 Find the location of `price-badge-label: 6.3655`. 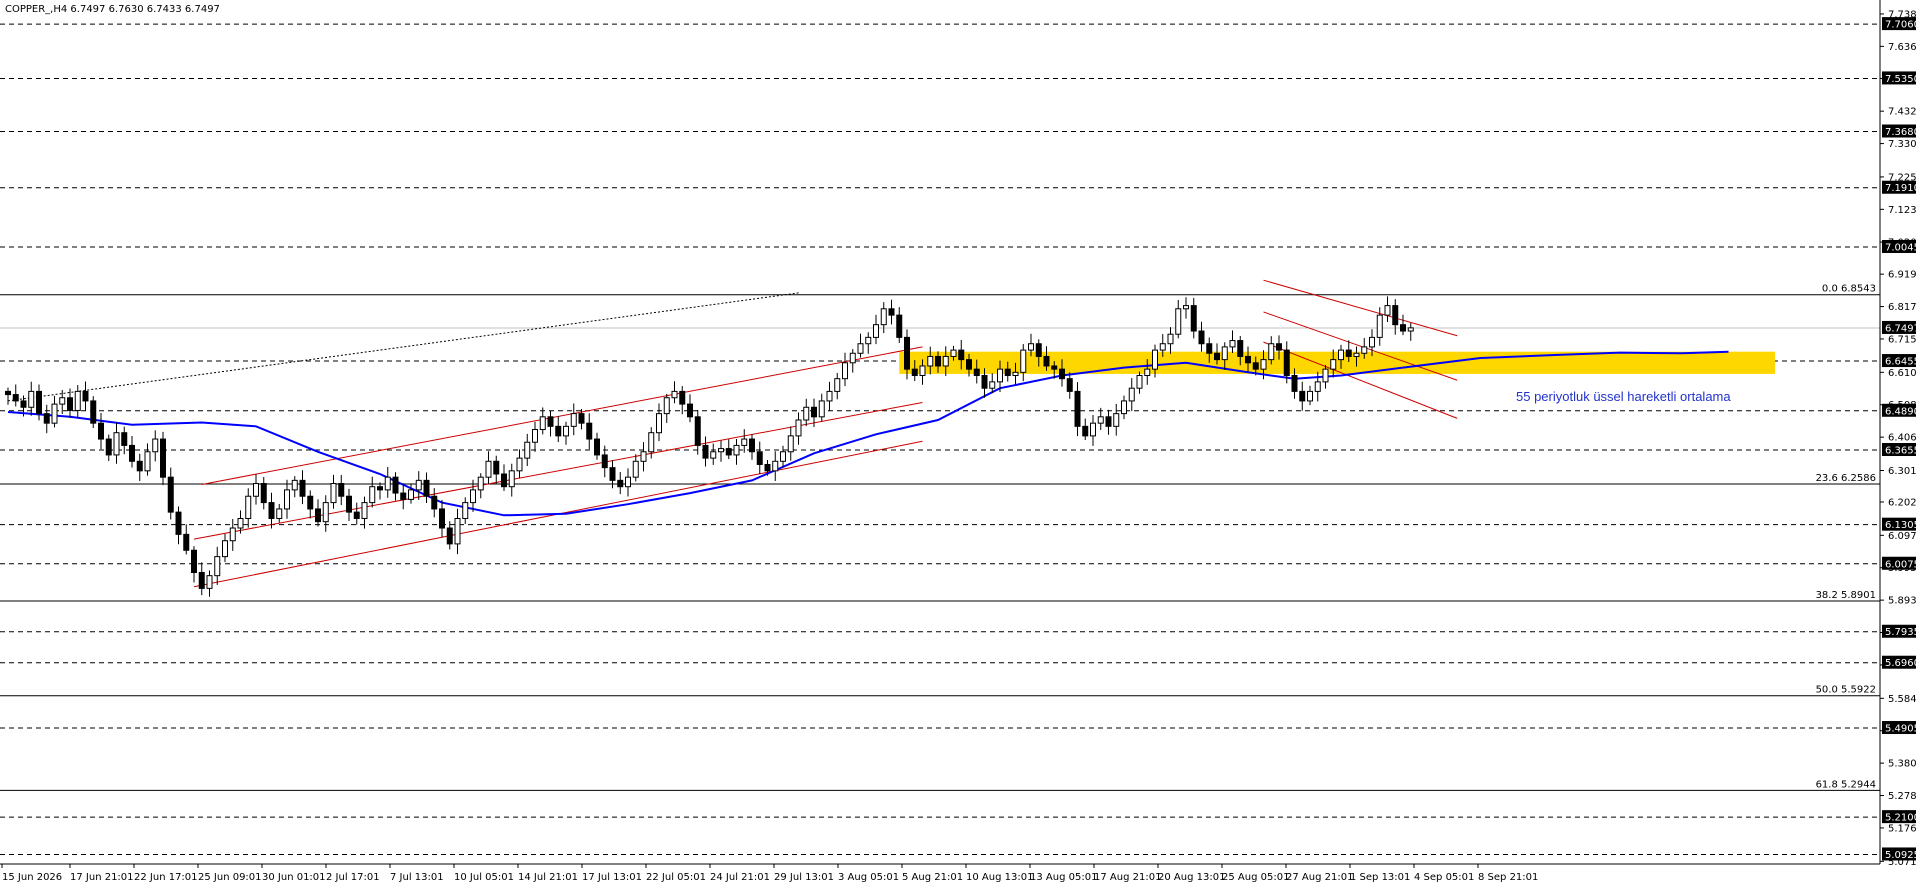

price-badge-label: 6.3655 is located at coordinates (1900, 451).